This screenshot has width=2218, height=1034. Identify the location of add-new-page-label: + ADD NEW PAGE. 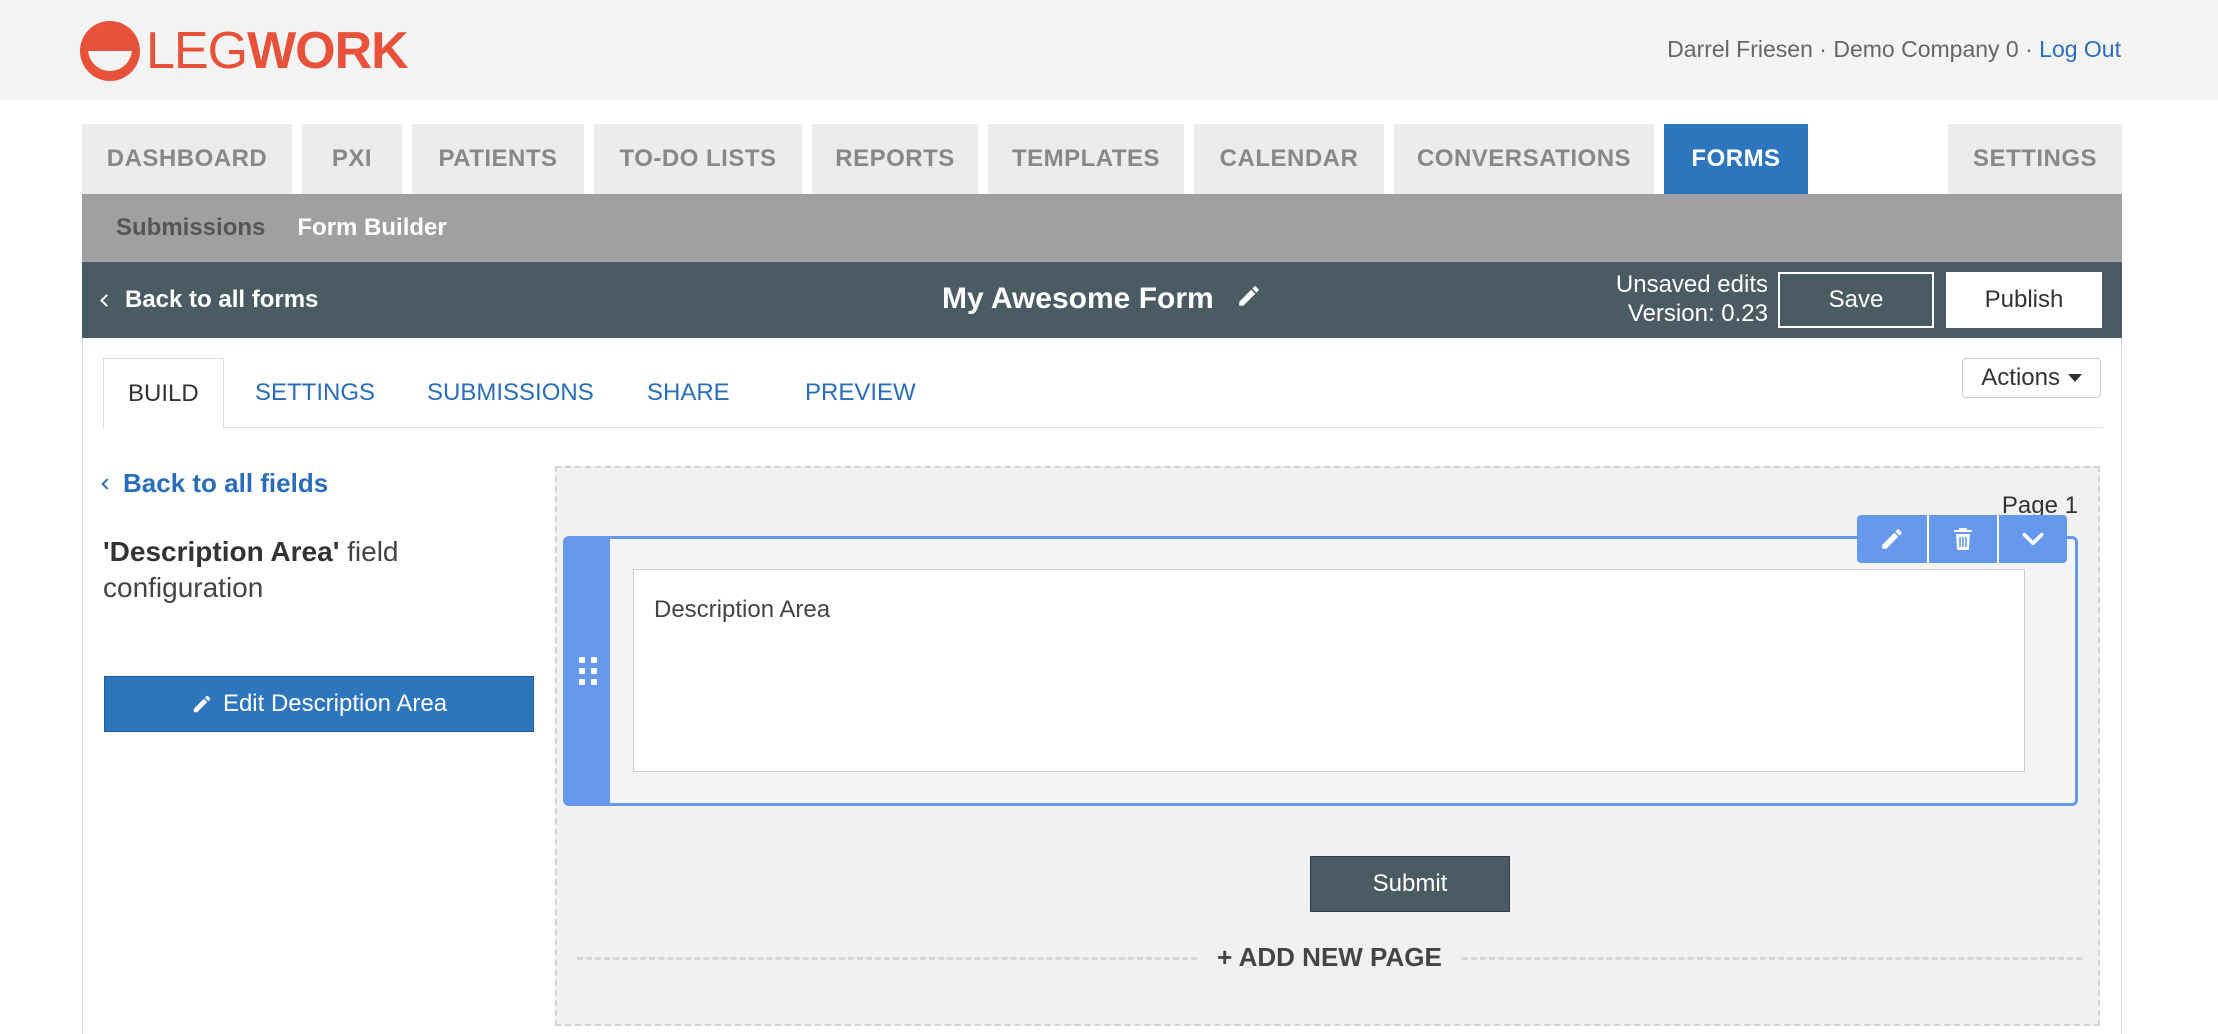
(1329, 957).